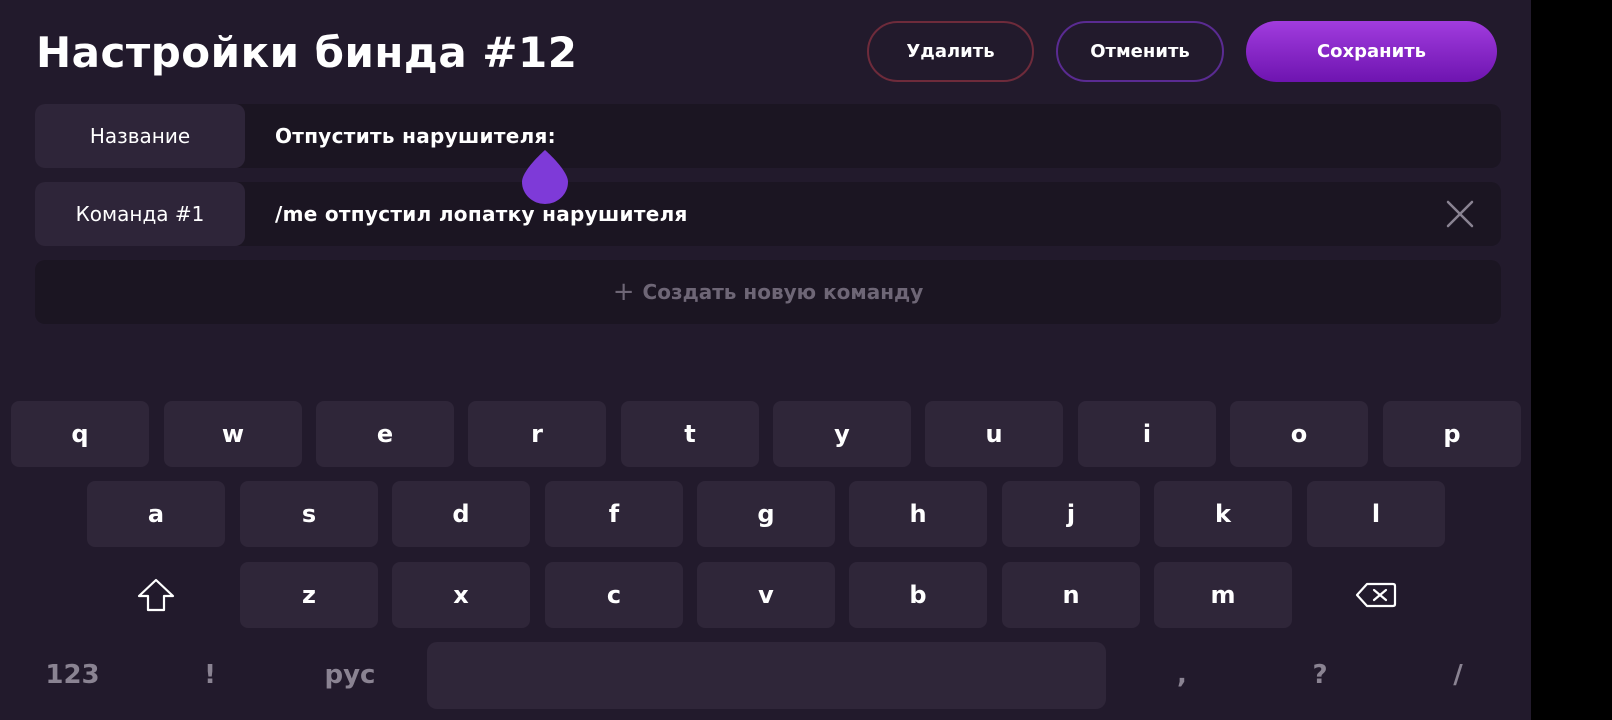 This screenshot has height=720, width=1612. Describe the element at coordinates (766, 675) in the screenshot. I see `space-key` at that location.